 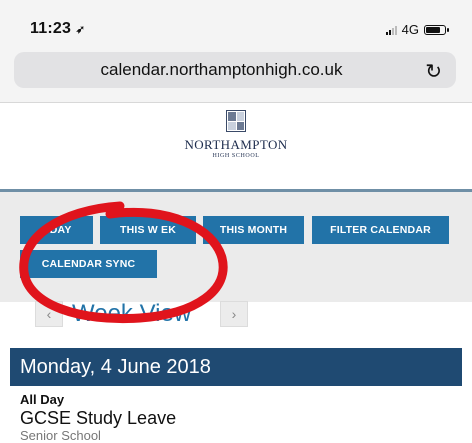 I want to click on status-bar: 11:23 ➶ 4G, so click(x=236, y=23).